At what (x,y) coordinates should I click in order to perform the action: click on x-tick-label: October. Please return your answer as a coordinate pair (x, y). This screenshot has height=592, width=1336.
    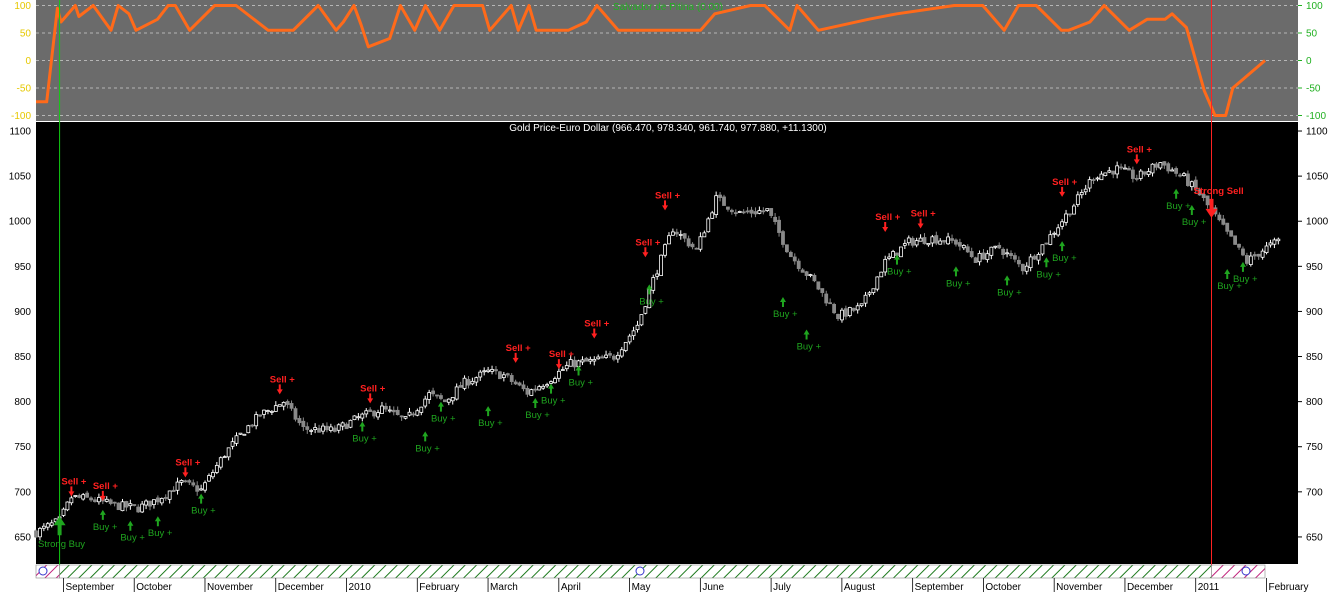
    Looking at the image, I should click on (1003, 587).